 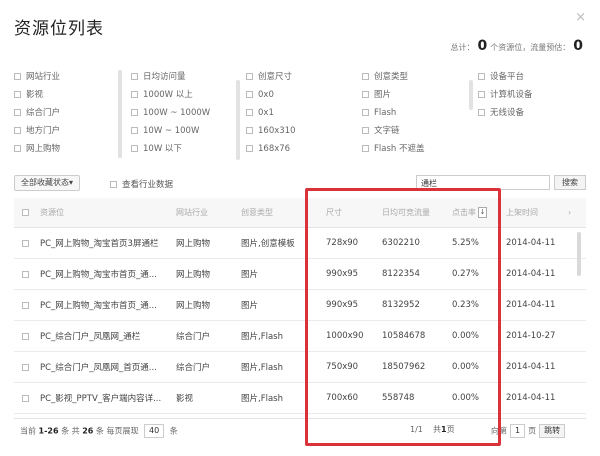 I want to click on per-page-input: 40, so click(x=154, y=431).